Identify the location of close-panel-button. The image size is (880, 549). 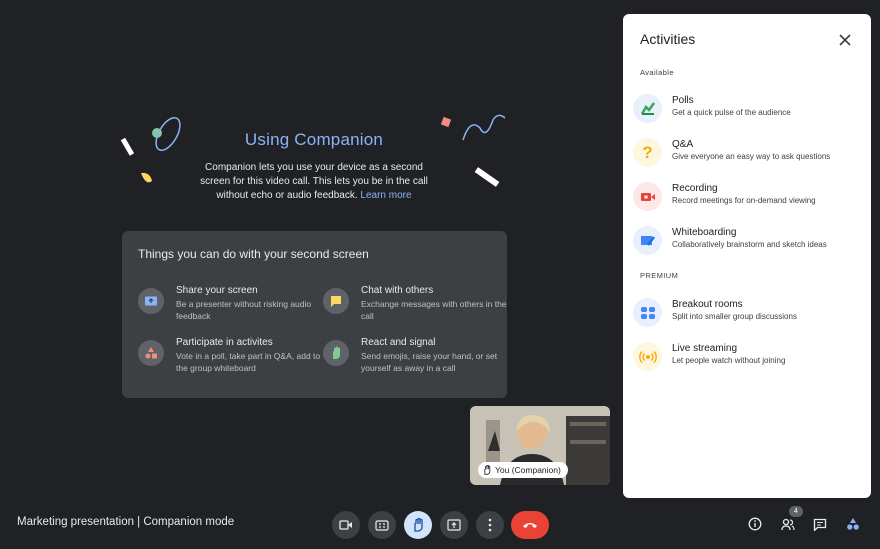
(845, 40).